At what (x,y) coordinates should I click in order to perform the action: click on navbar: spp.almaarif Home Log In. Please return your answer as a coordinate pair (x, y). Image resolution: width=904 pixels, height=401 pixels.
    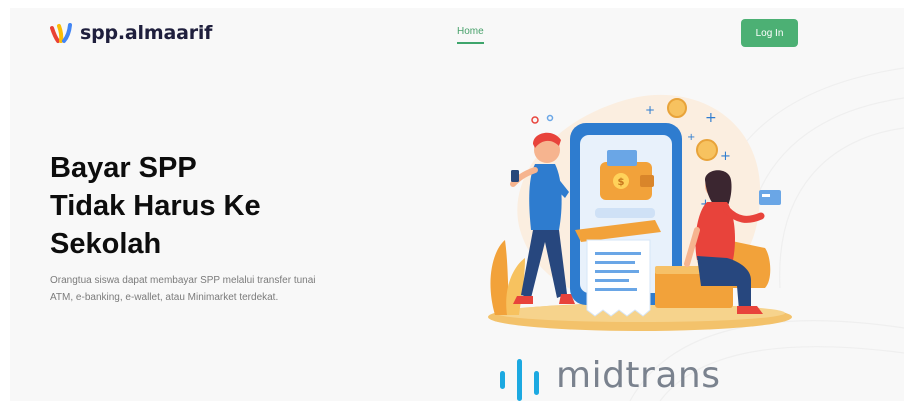
    Looking at the image, I should click on (457, 36).